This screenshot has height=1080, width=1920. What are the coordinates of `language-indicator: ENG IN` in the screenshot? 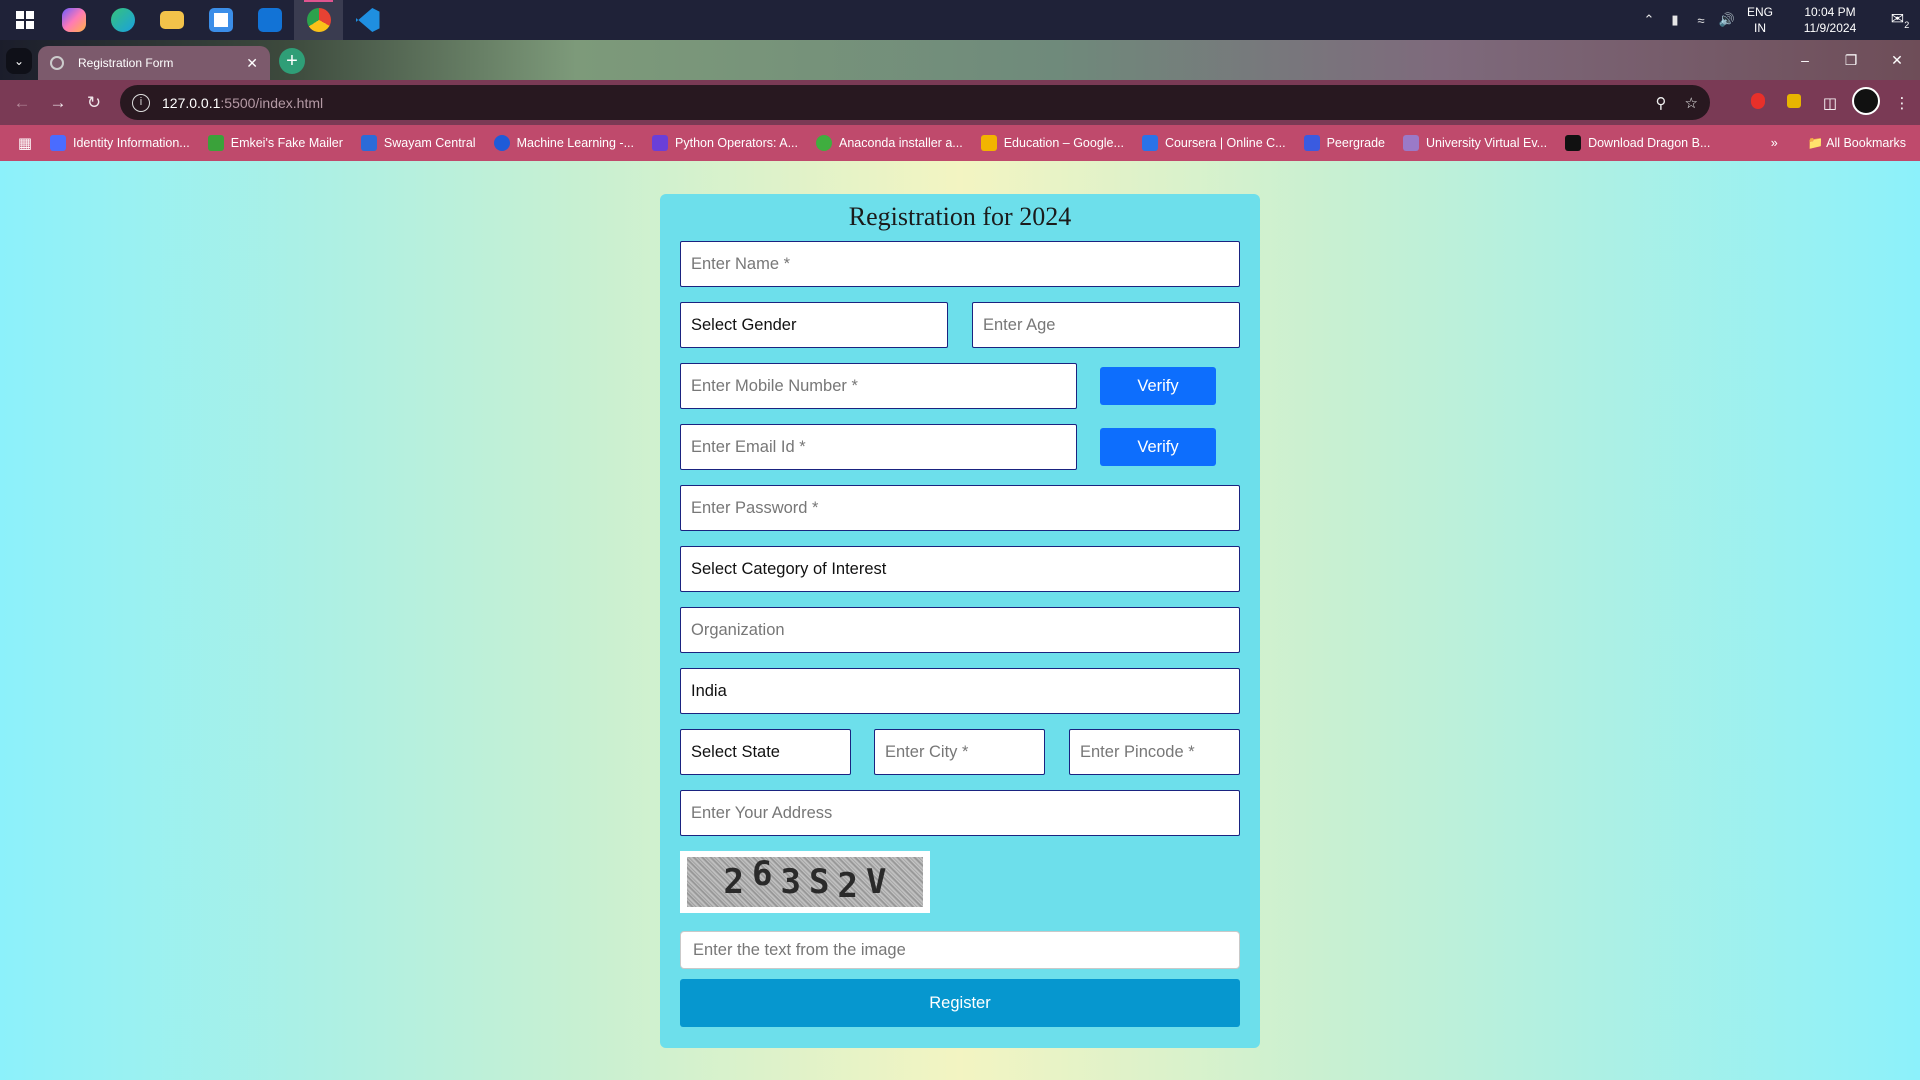 It's located at (1760, 20).